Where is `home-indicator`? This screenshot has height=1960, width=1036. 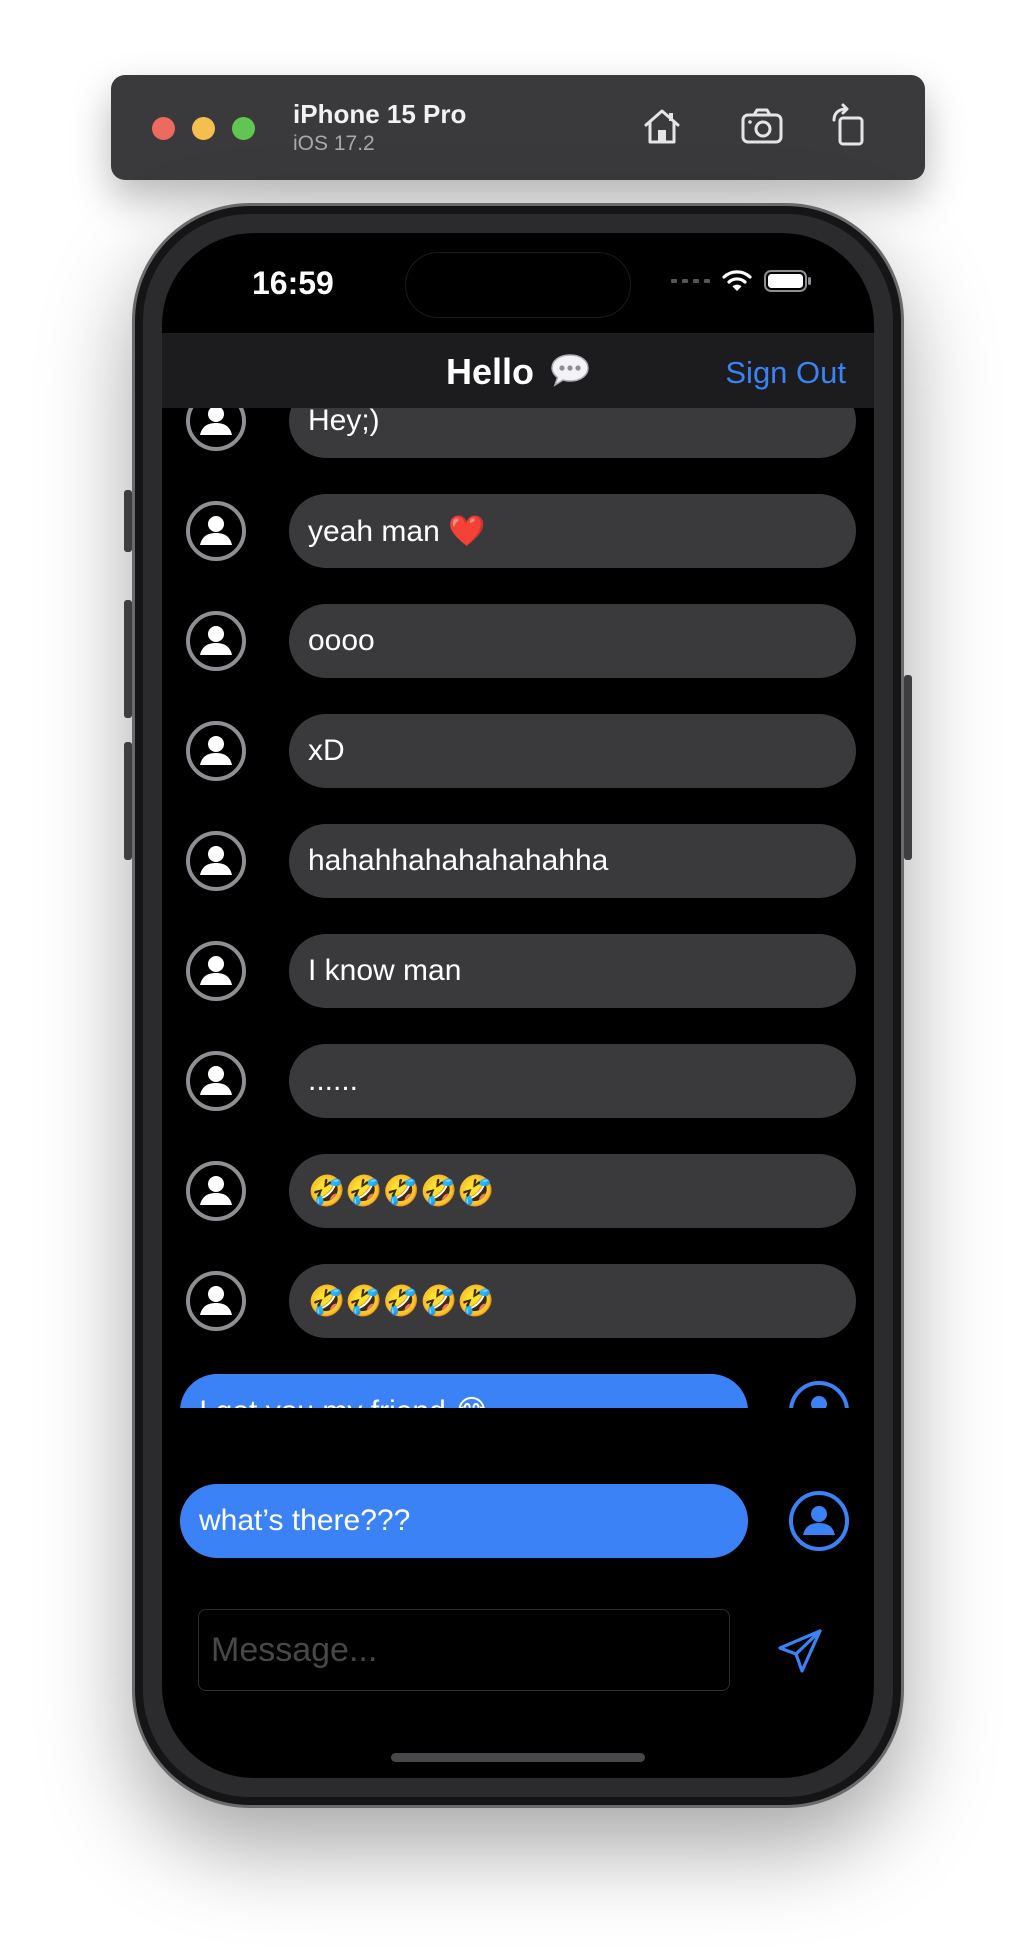 home-indicator is located at coordinates (518, 1757).